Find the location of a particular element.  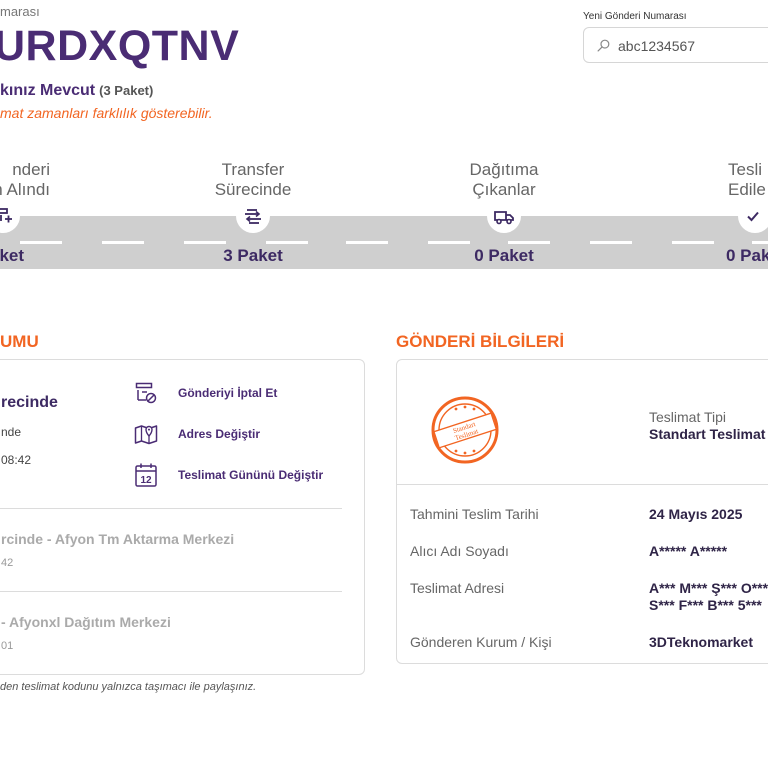

history-item-time: 42 is located at coordinates (7, 563).